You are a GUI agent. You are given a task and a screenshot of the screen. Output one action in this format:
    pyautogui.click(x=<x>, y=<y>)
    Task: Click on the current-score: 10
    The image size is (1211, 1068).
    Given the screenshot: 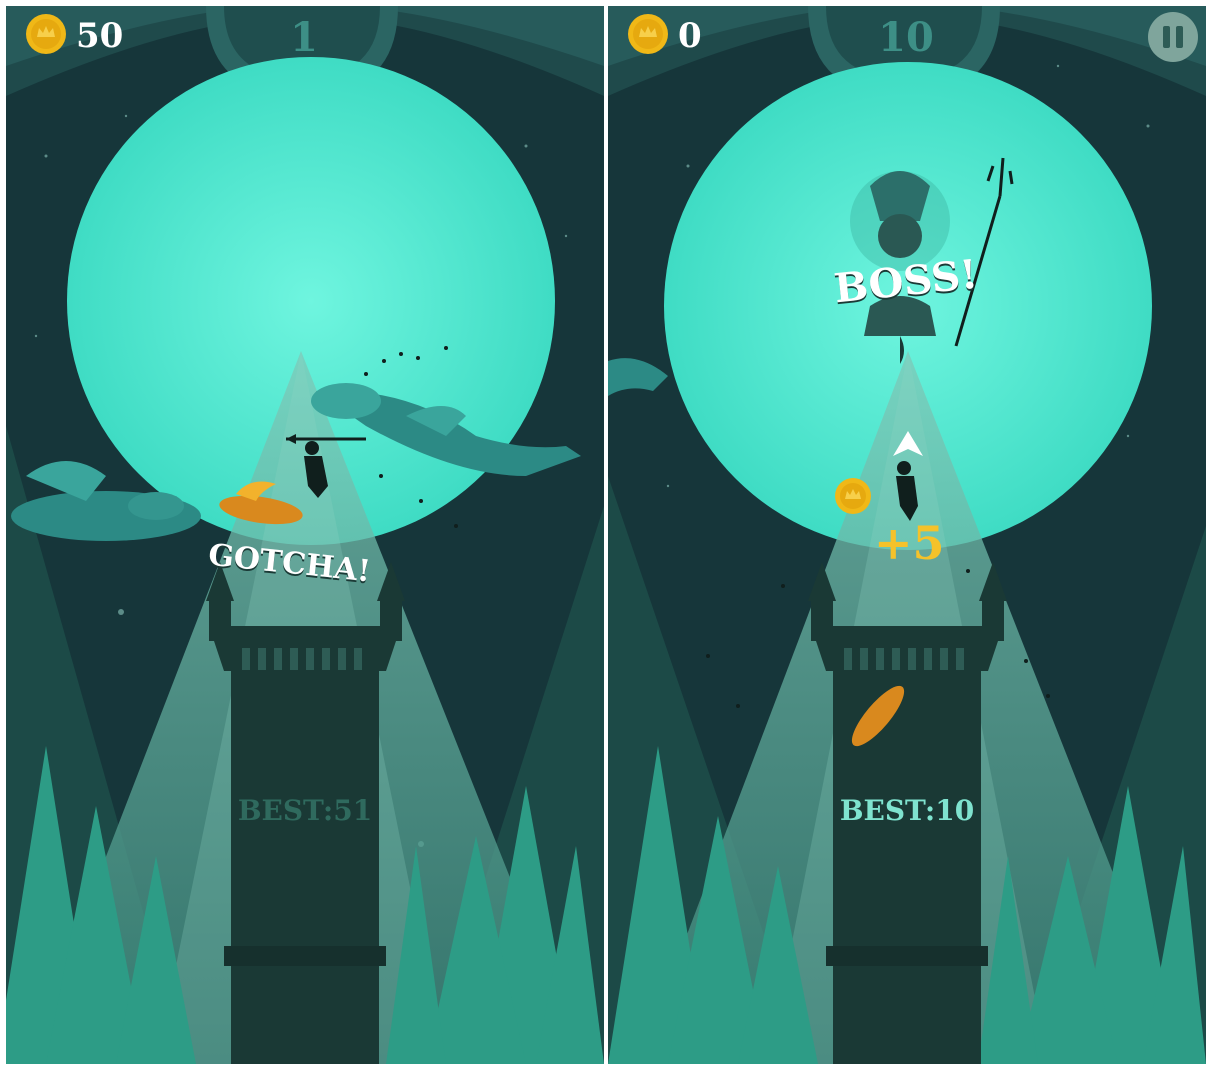 What is the action you would take?
    pyautogui.click(x=906, y=37)
    